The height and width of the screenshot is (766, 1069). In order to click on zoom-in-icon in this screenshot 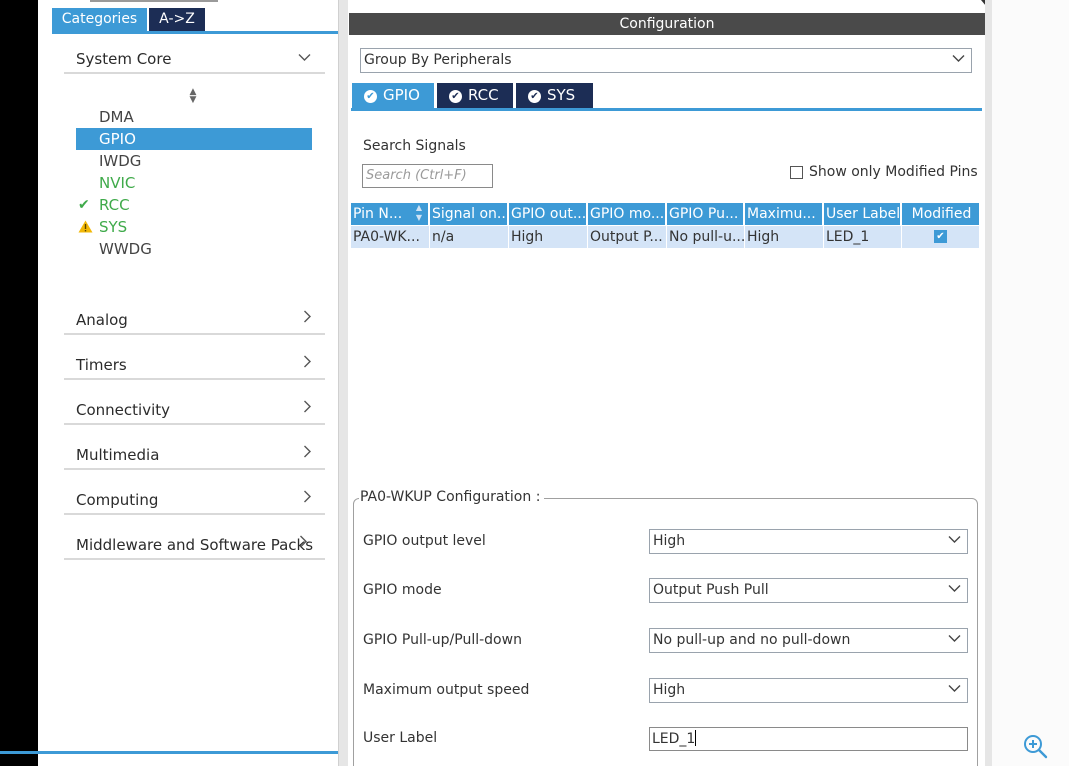, I will do `click(1035, 746)`.